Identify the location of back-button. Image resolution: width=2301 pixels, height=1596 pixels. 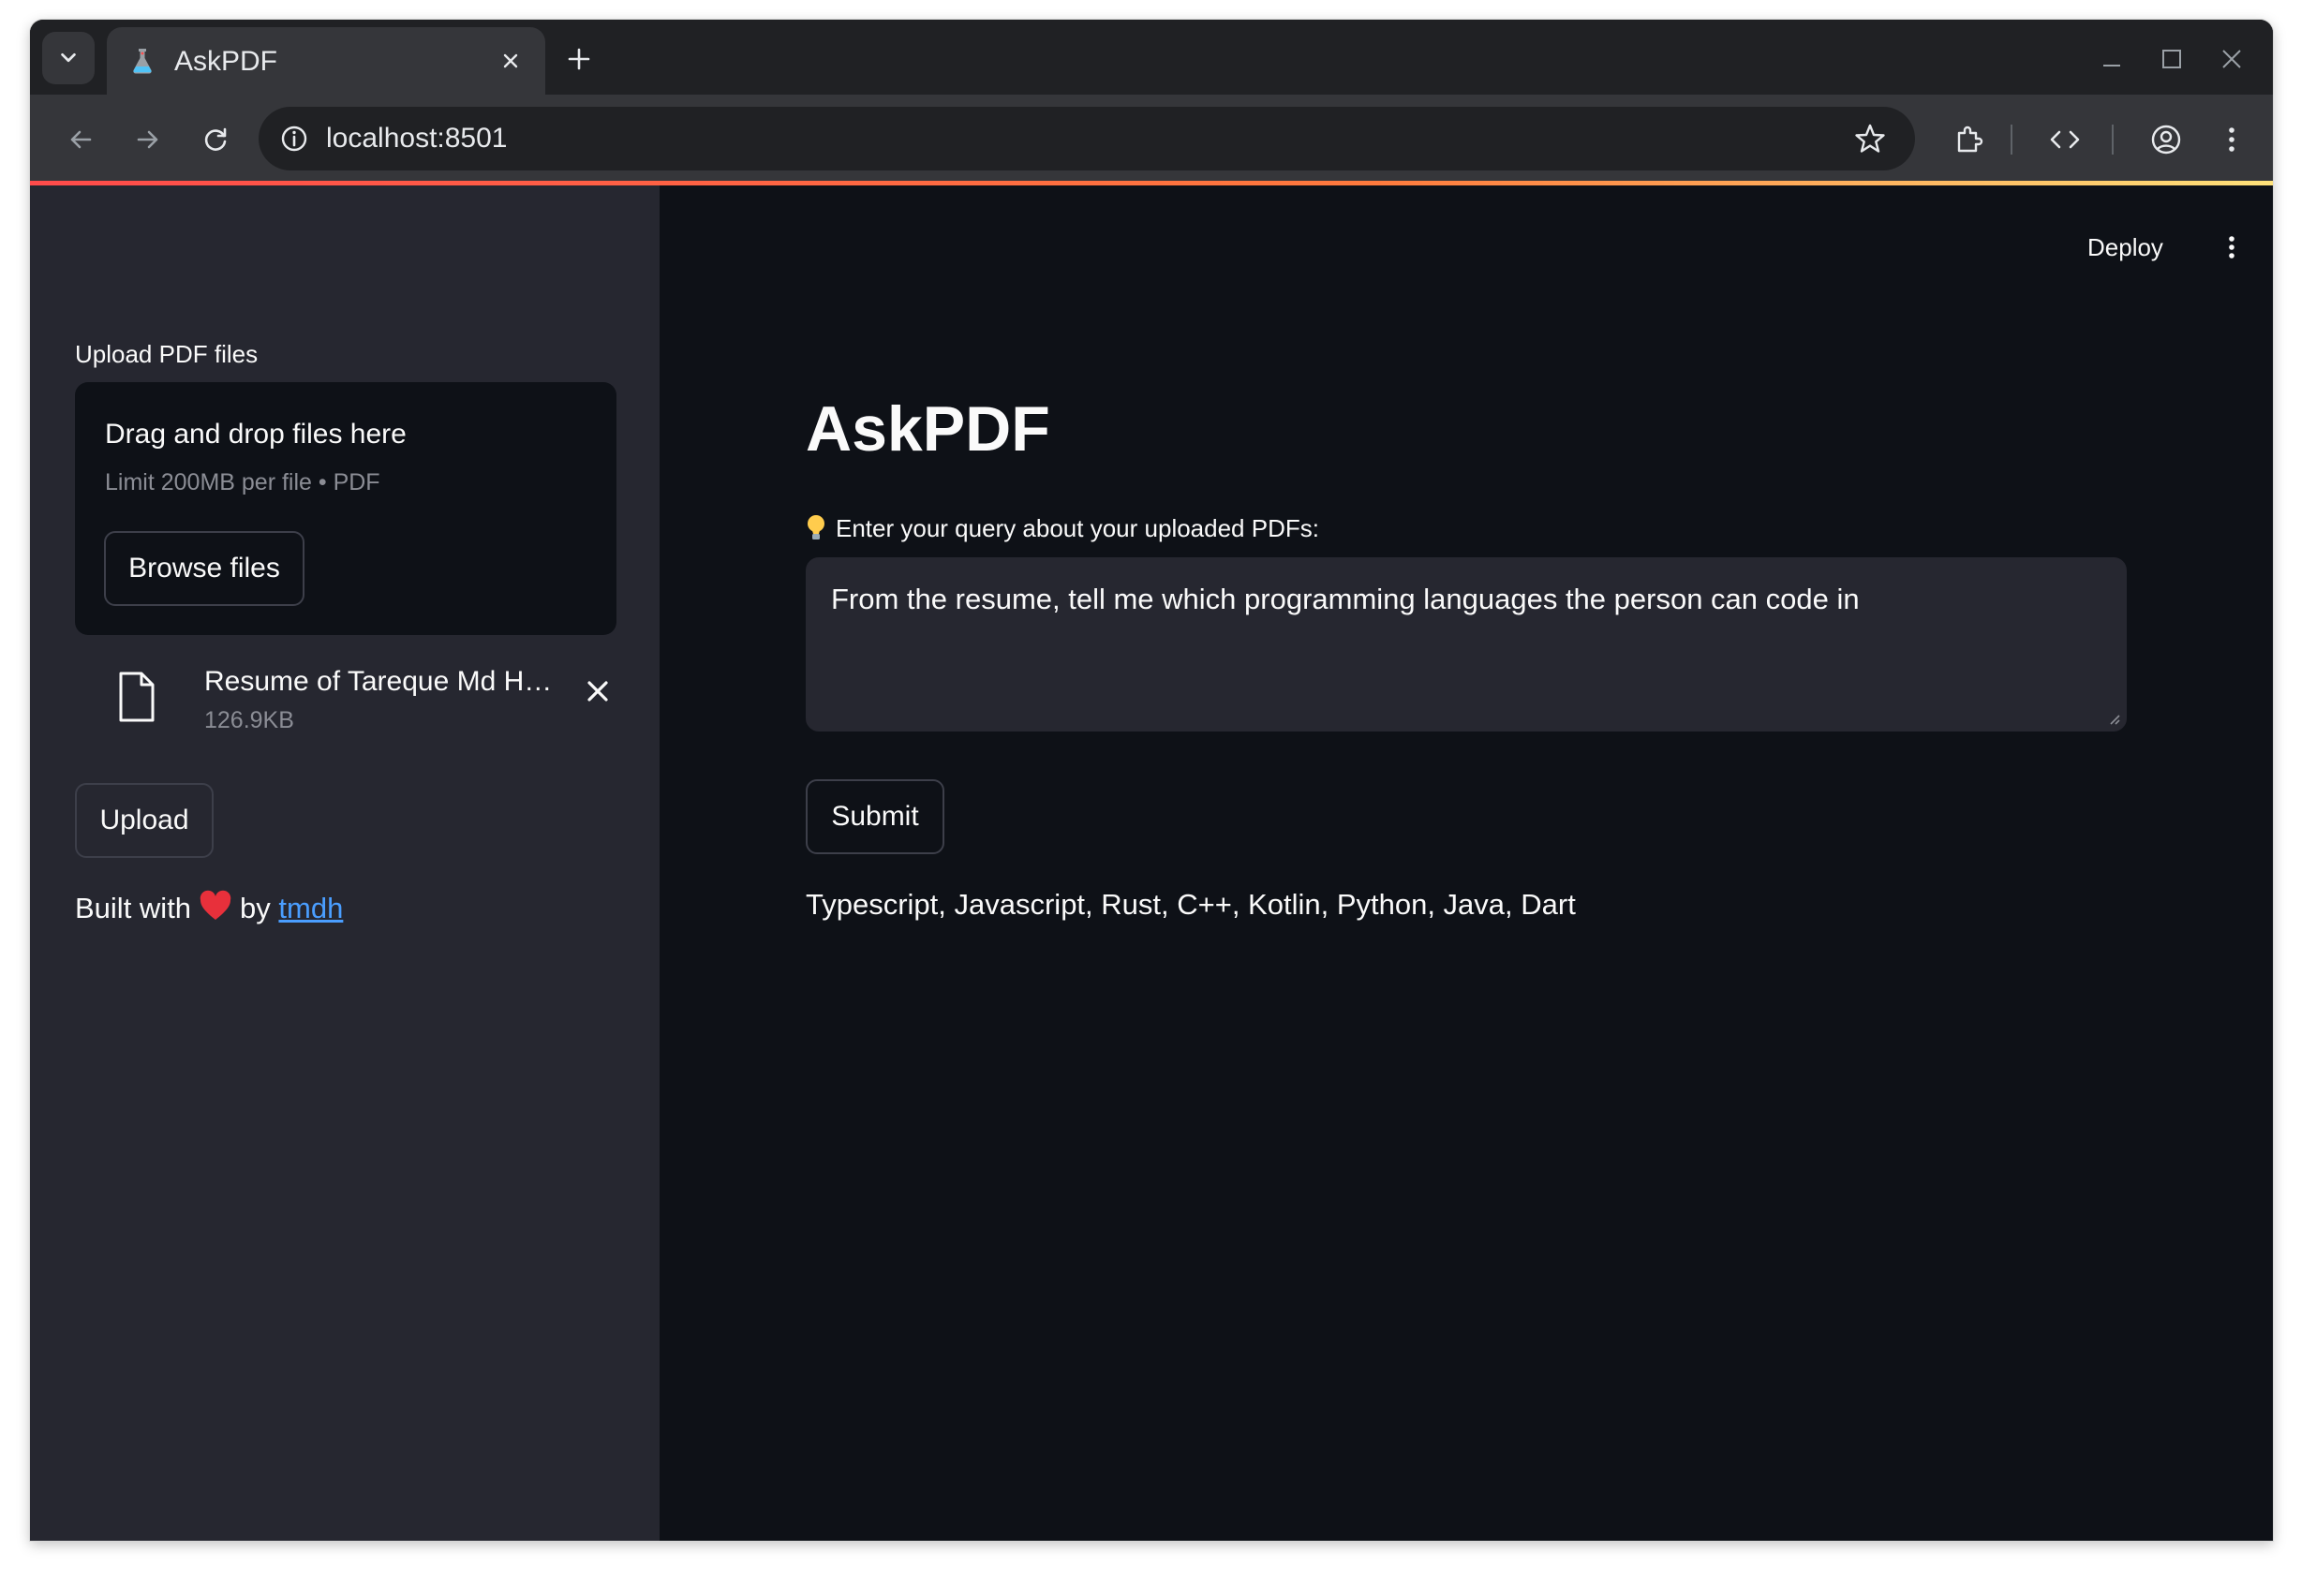
(81, 139).